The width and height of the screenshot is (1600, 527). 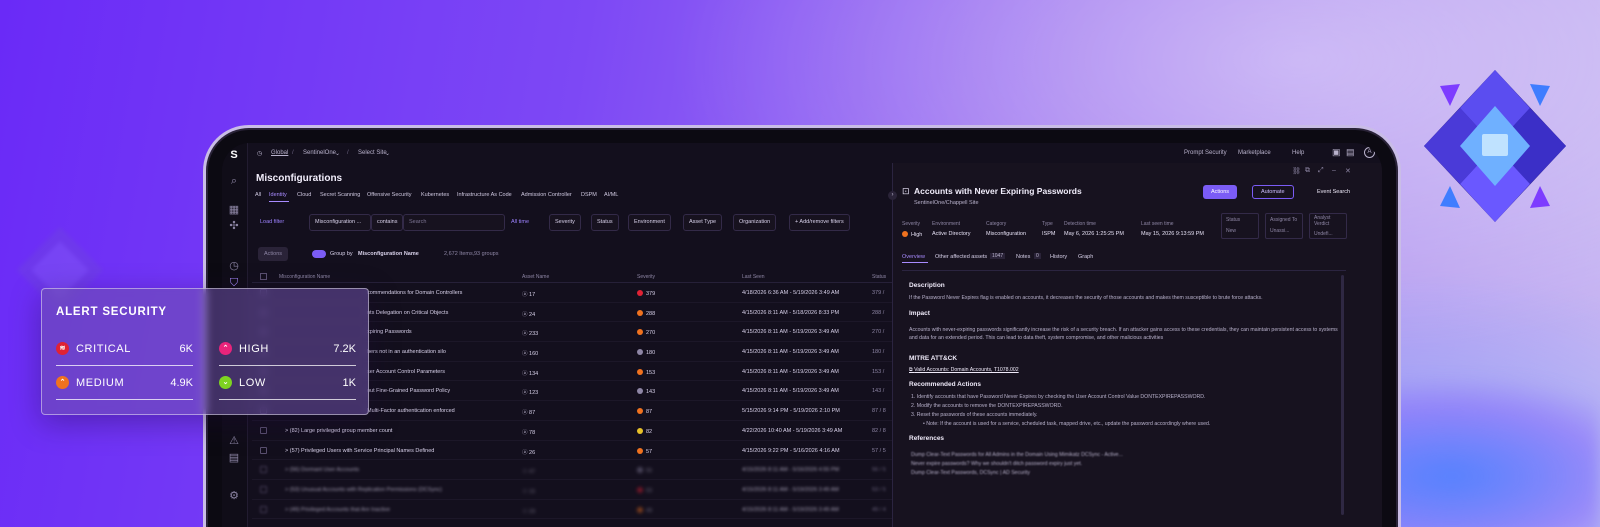 What do you see at coordinates (304, 195) in the screenshot?
I see `tab-cloud: Cloud` at bounding box center [304, 195].